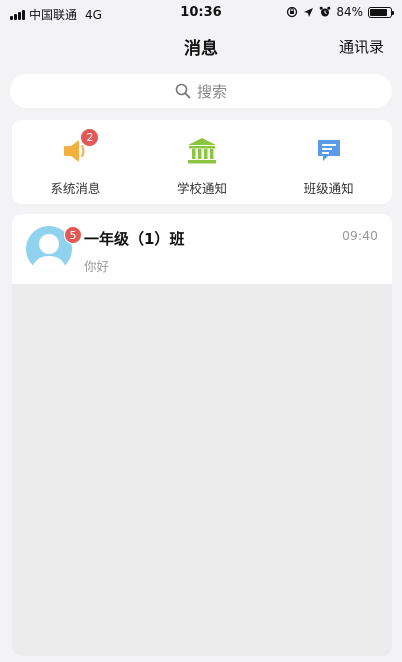 This screenshot has width=402, height=662. I want to click on chat-bubble-icon, so click(329, 151).